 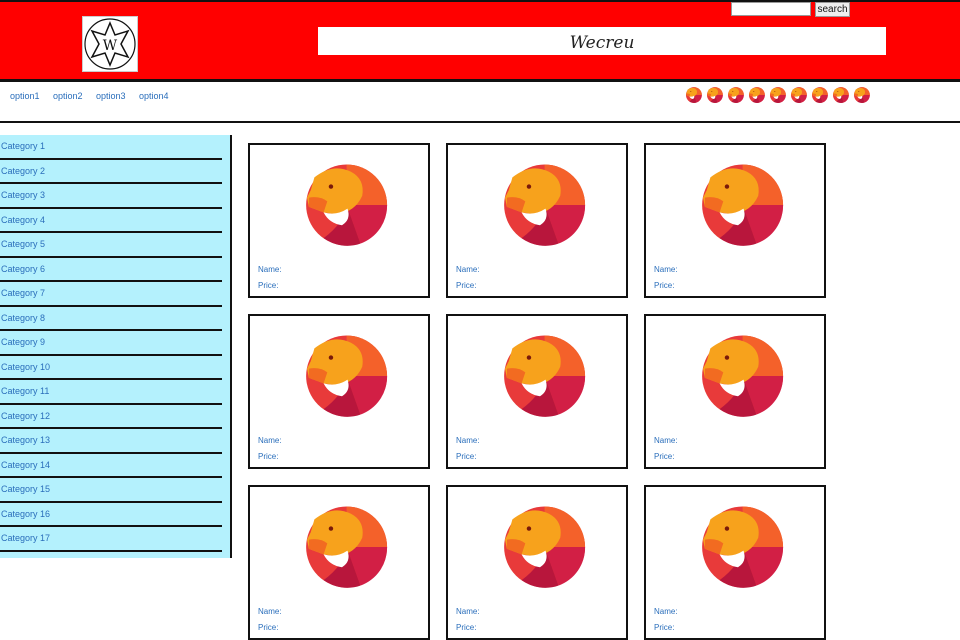 I want to click on sidebar-category-5: Category 5, so click(x=111, y=245).